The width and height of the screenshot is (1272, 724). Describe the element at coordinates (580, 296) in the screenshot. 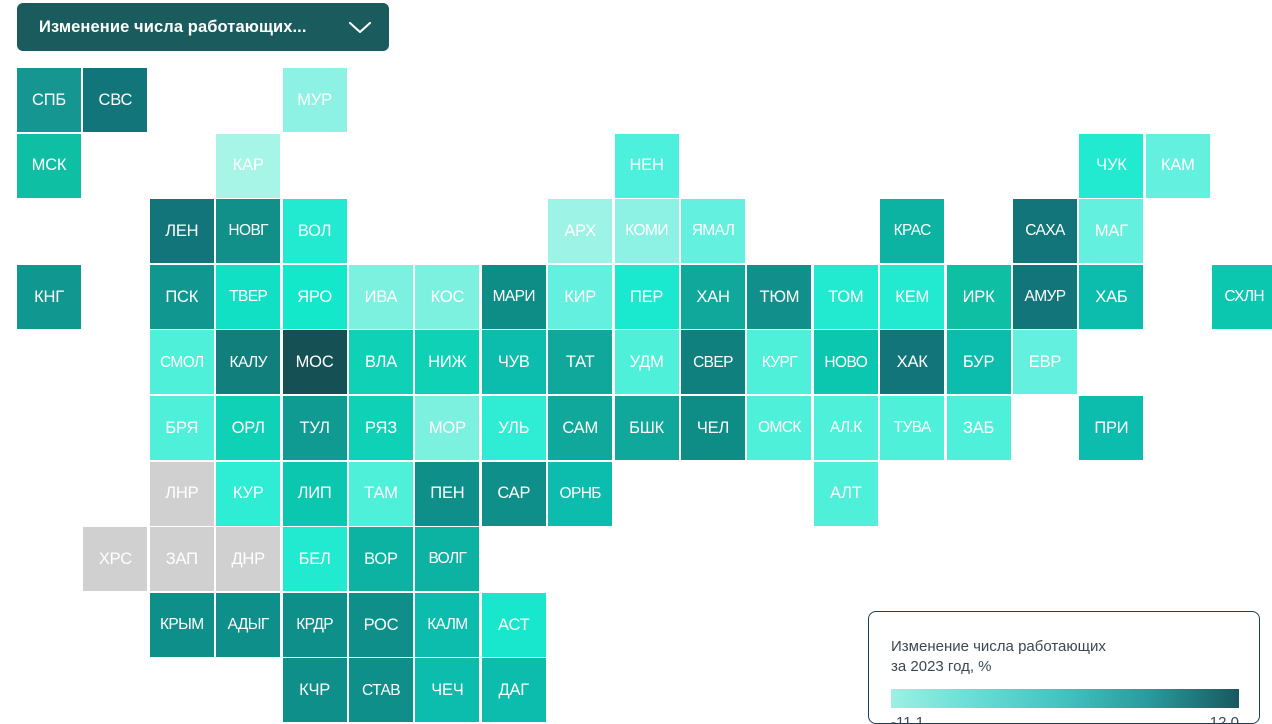

I see `region-tile: КИР` at that location.